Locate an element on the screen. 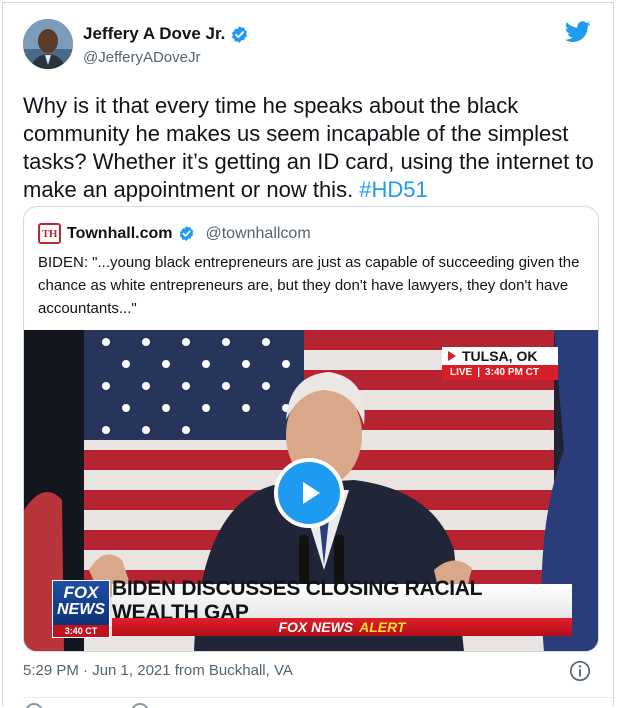  townhall-avatar: TH is located at coordinates (49, 233).